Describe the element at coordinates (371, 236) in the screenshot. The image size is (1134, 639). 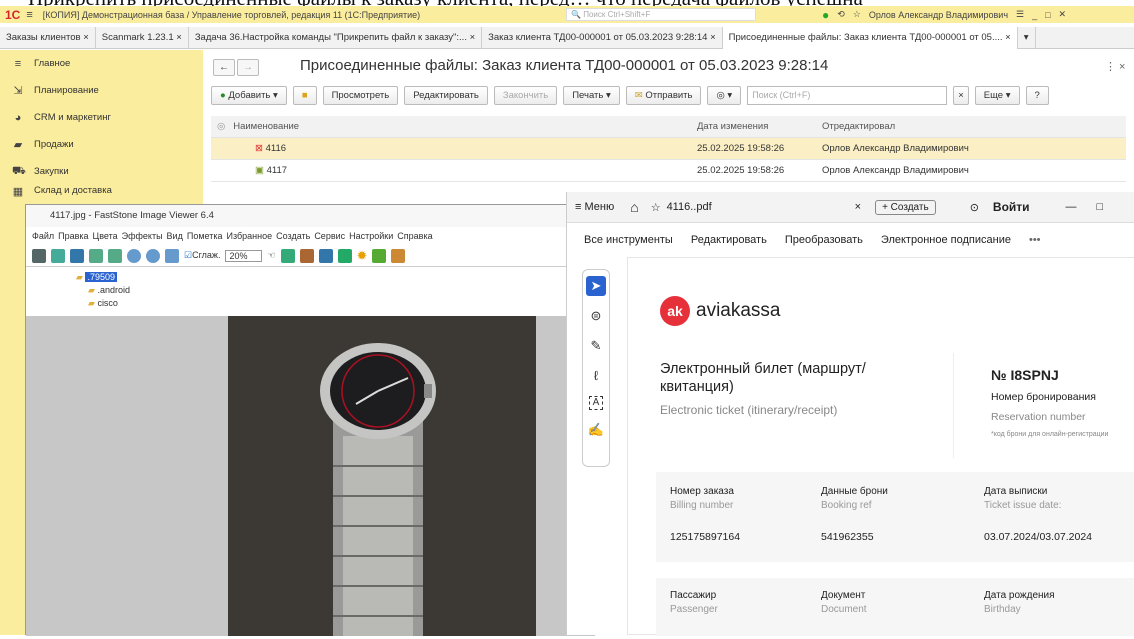
I see `menu-settings: Настройки` at that location.